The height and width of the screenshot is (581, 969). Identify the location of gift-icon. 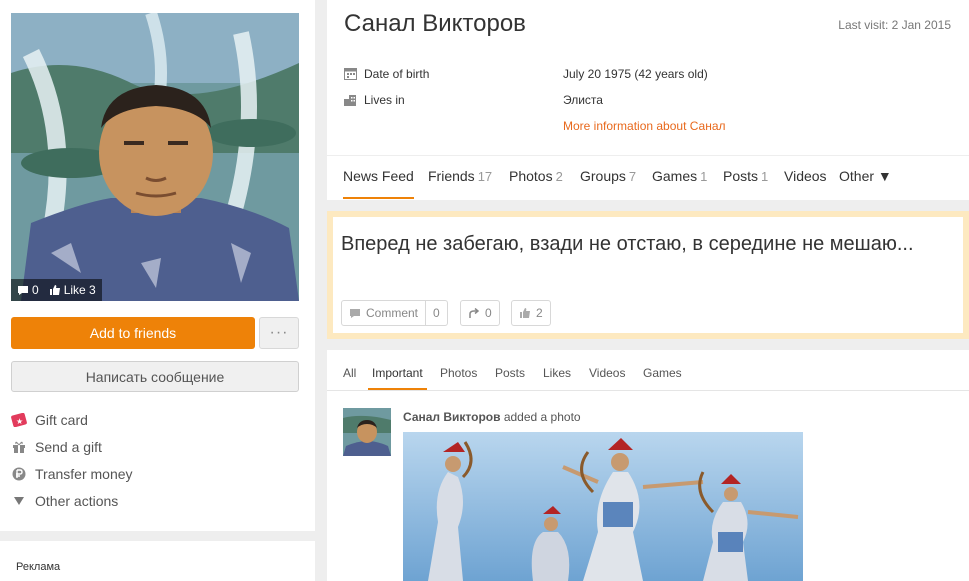
(19, 447).